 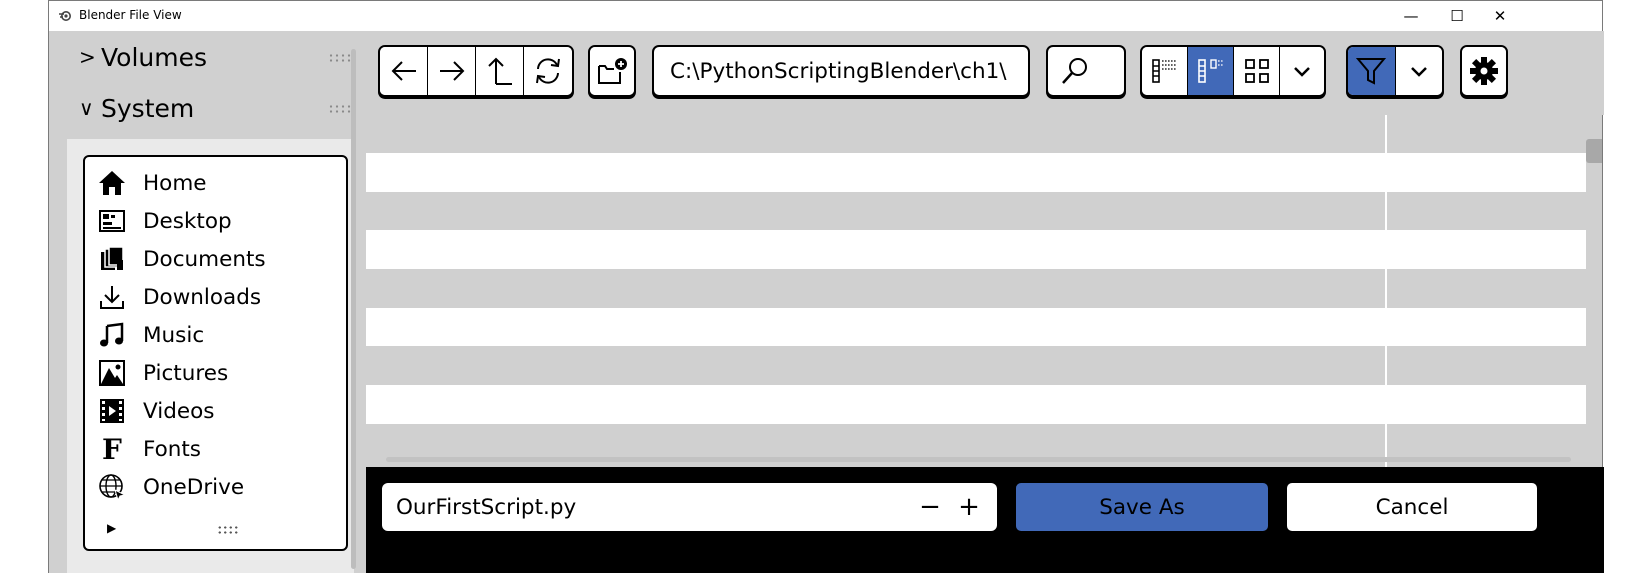 I want to click on filter-button-group, so click(x=1395, y=71).